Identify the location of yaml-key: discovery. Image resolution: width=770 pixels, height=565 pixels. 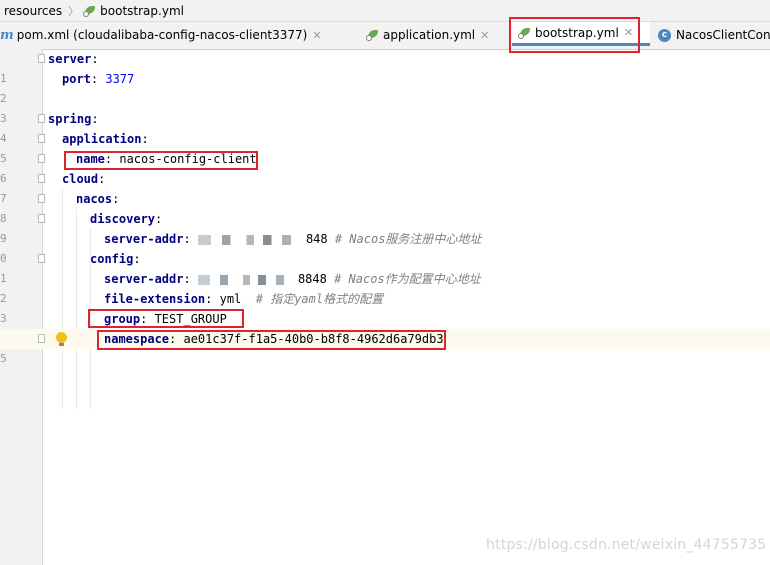
(123, 219).